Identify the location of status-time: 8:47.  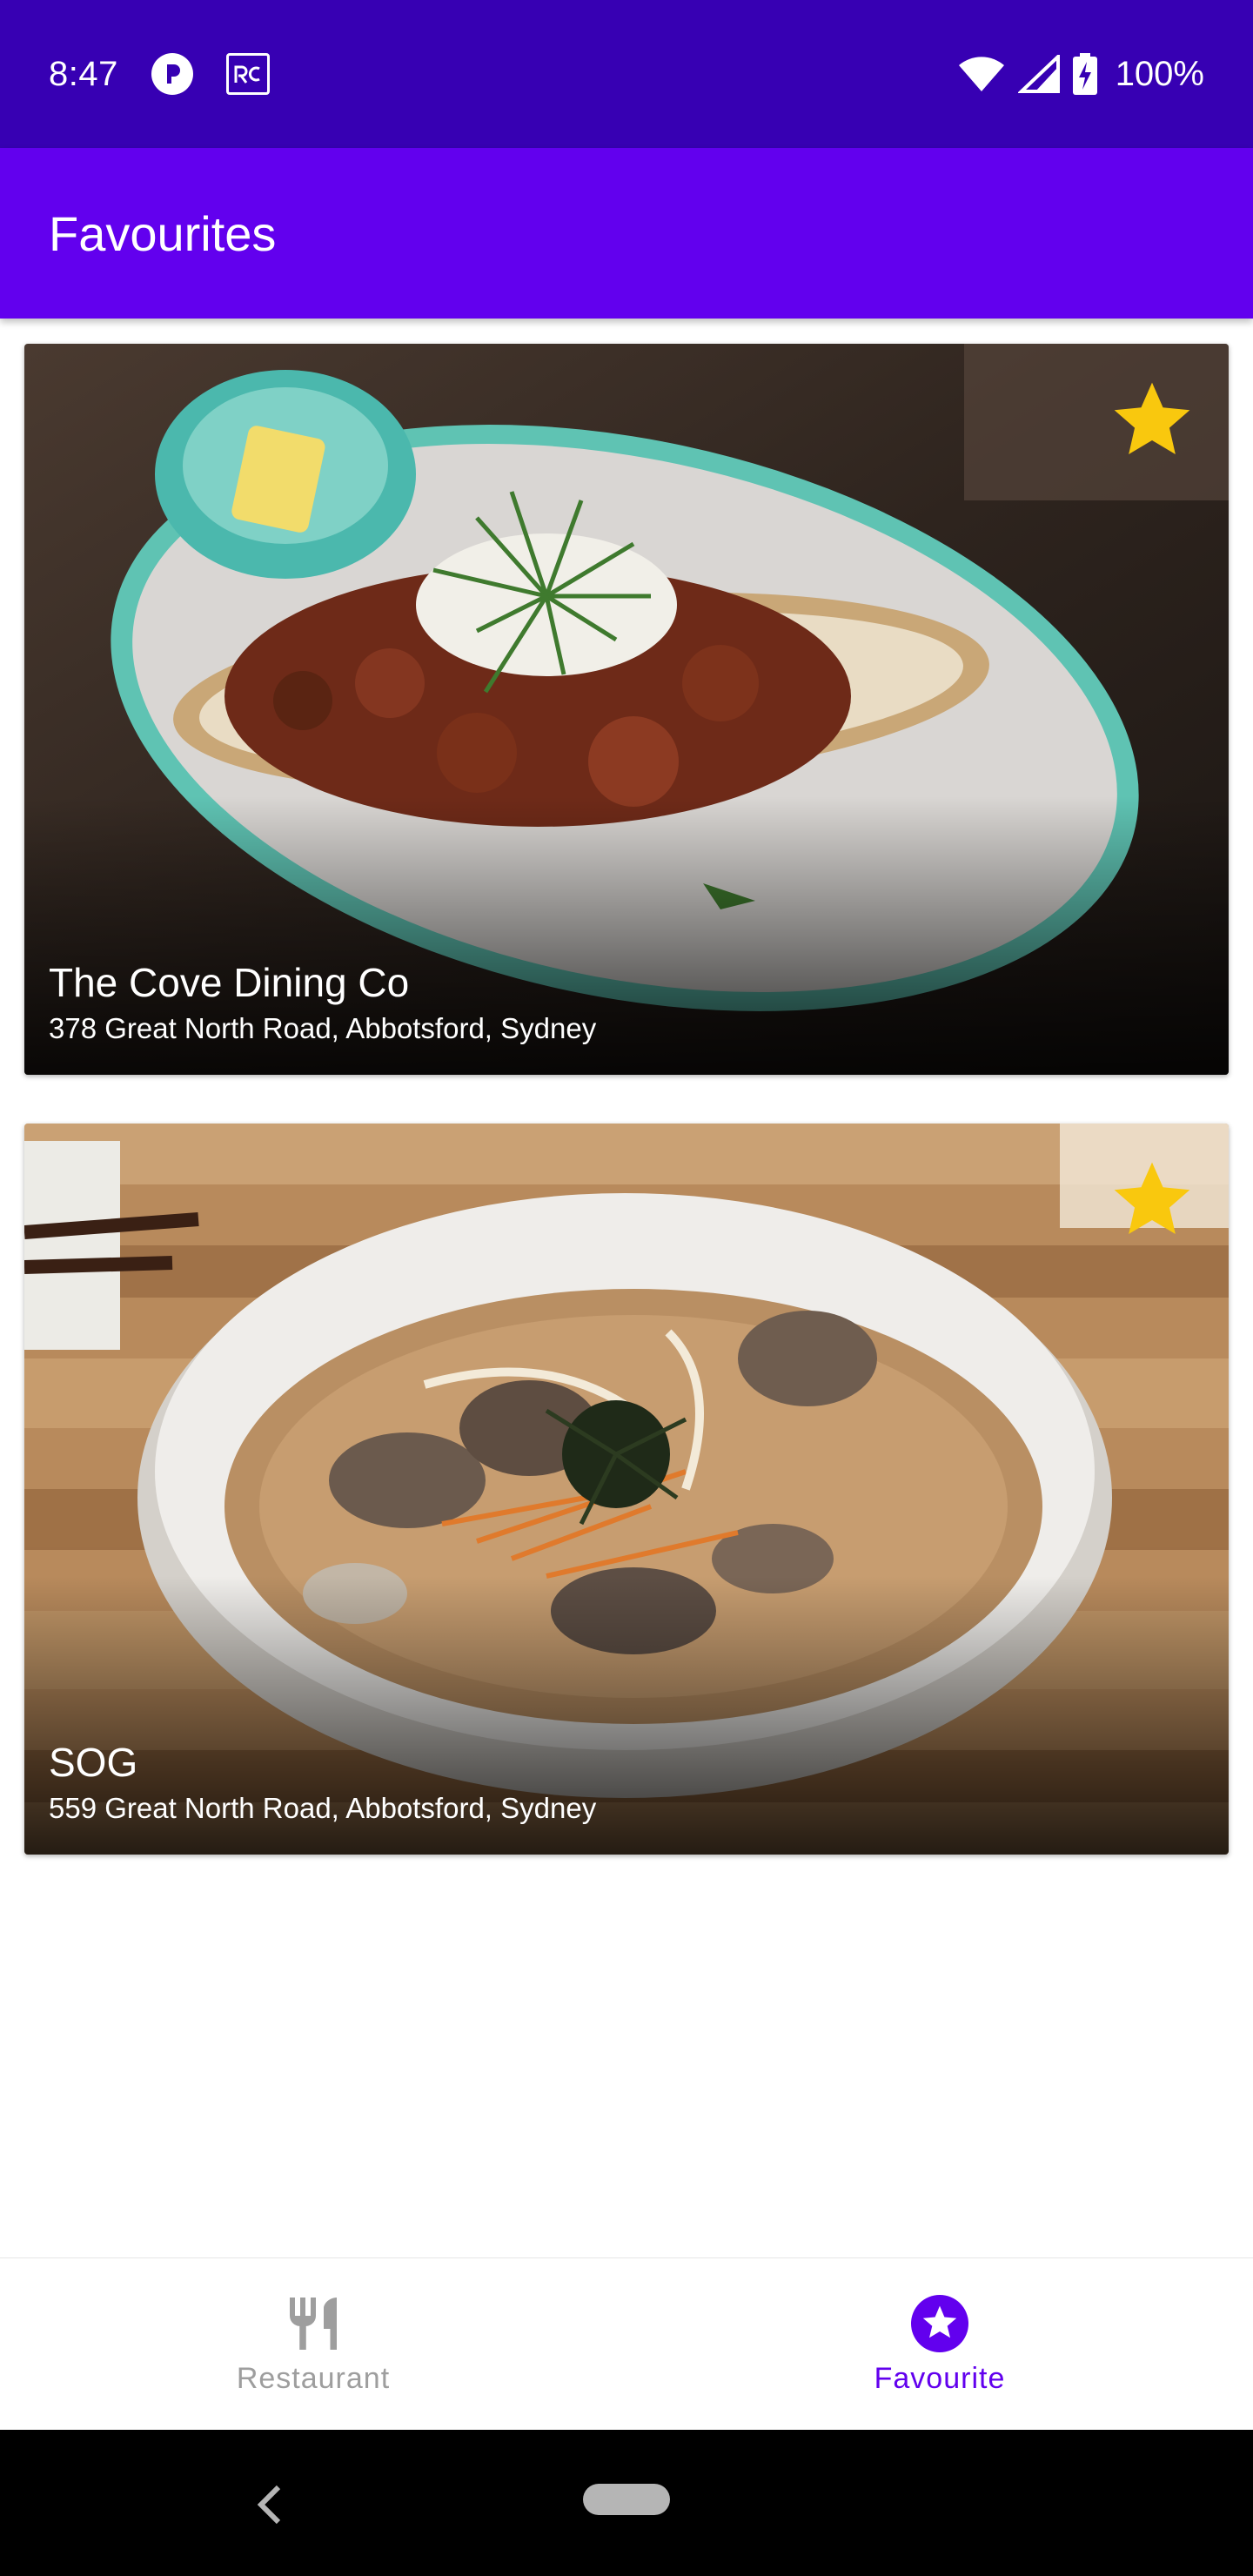
(83, 73).